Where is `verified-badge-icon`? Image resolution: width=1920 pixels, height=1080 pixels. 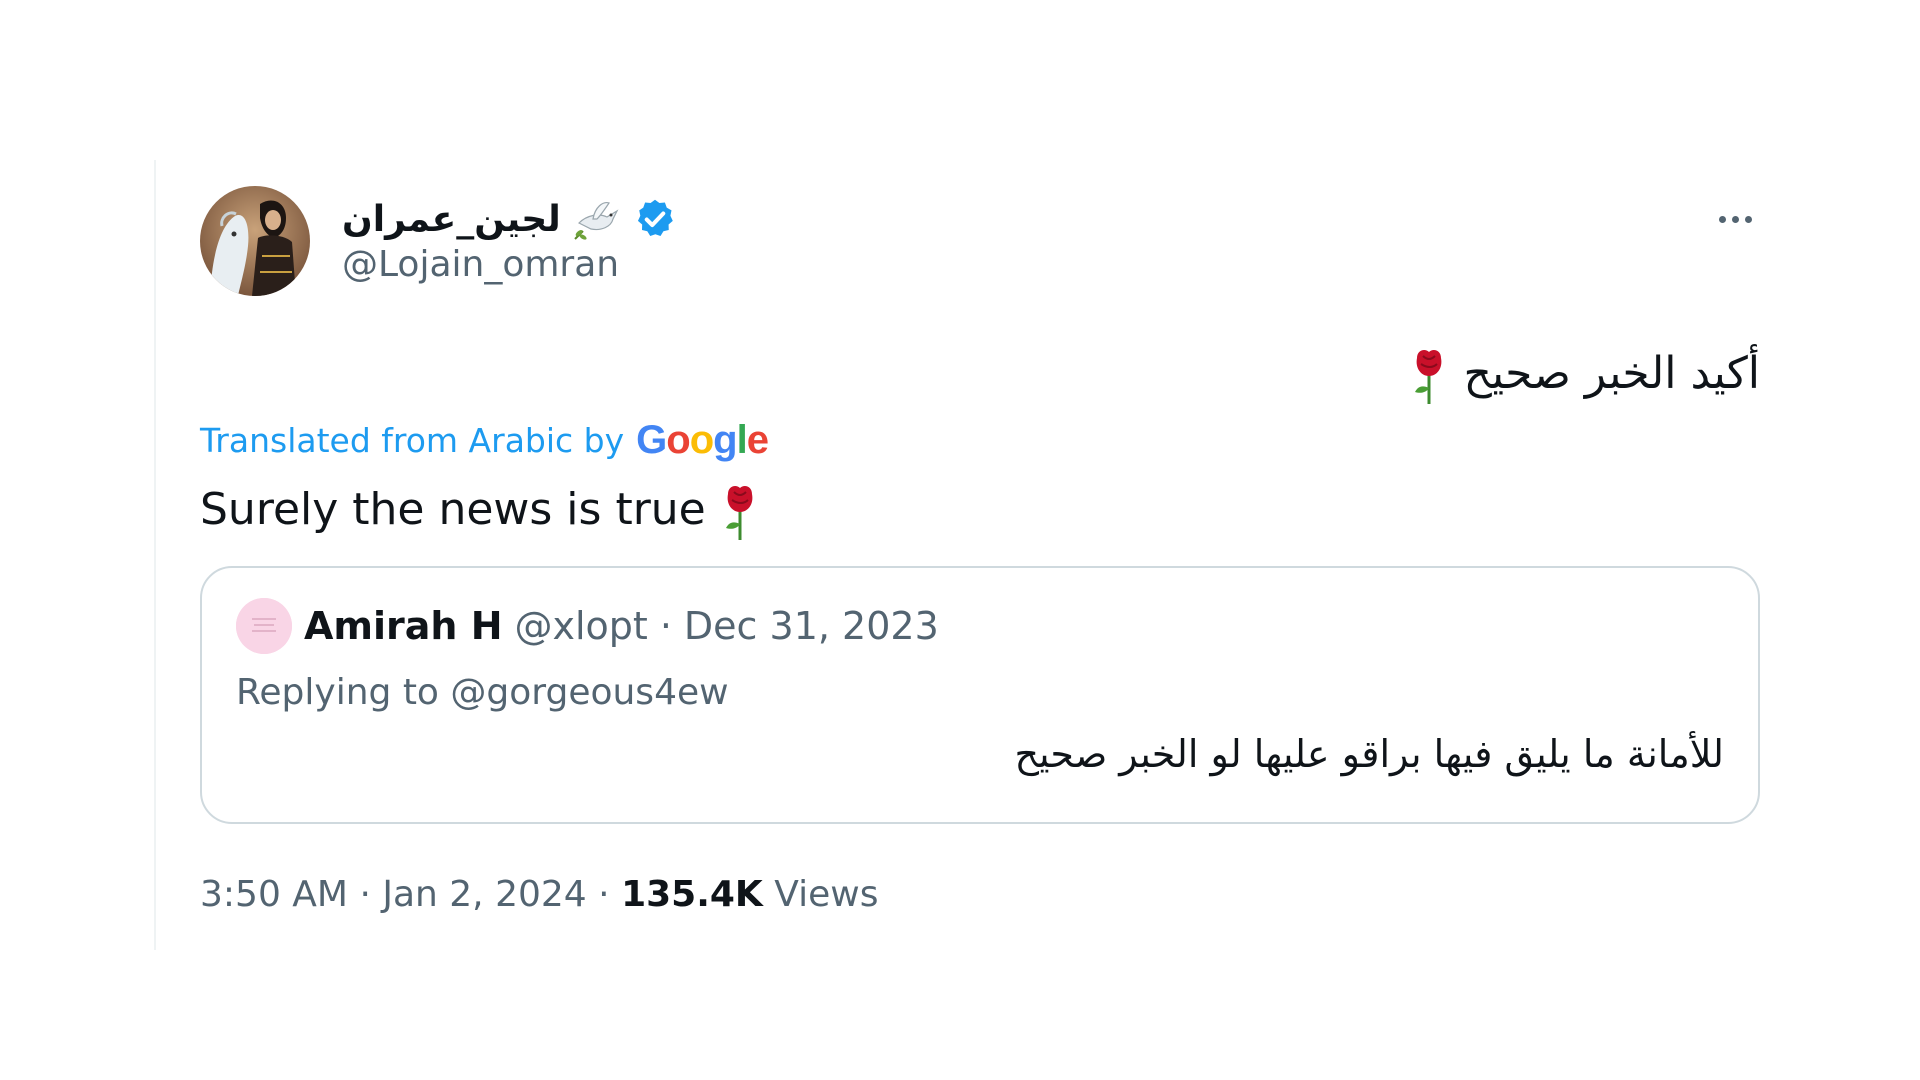 verified-badge-icon is located at coordinates (655, 219).